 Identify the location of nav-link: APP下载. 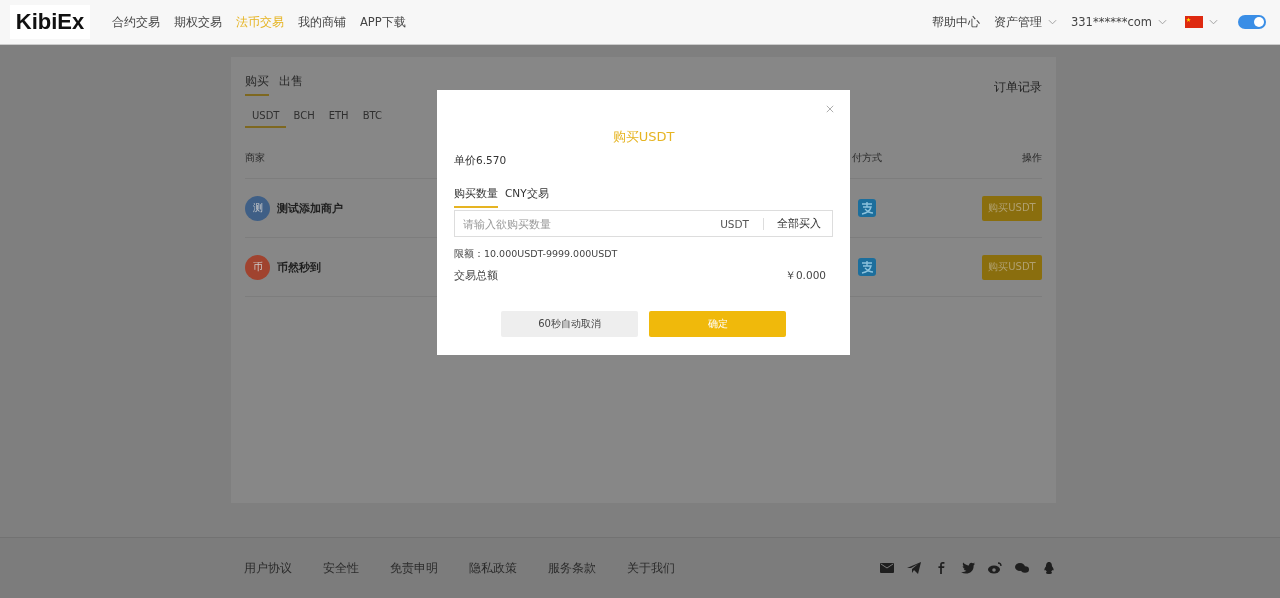
(383, 22).